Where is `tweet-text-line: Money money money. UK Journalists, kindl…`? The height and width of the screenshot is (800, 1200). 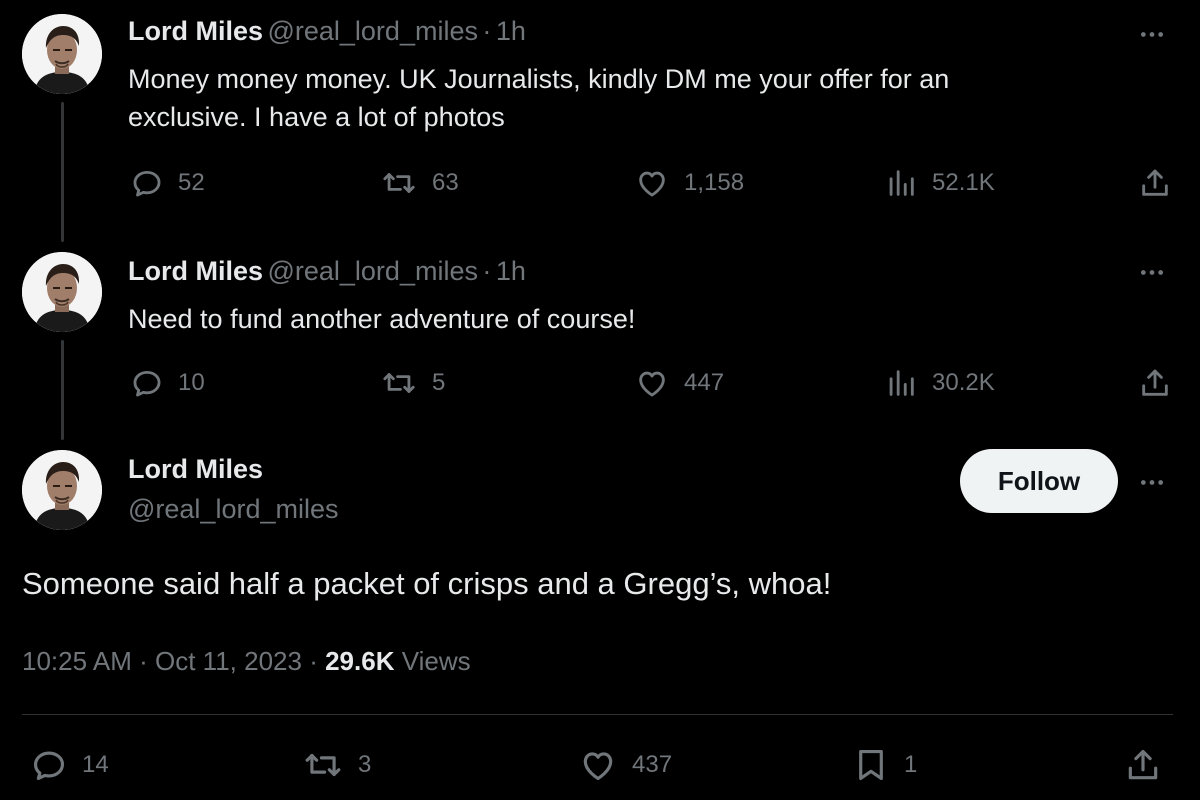
tweet-text-line: Money money money. UK Journalists, kindl… is located at coordinates (539, 79).